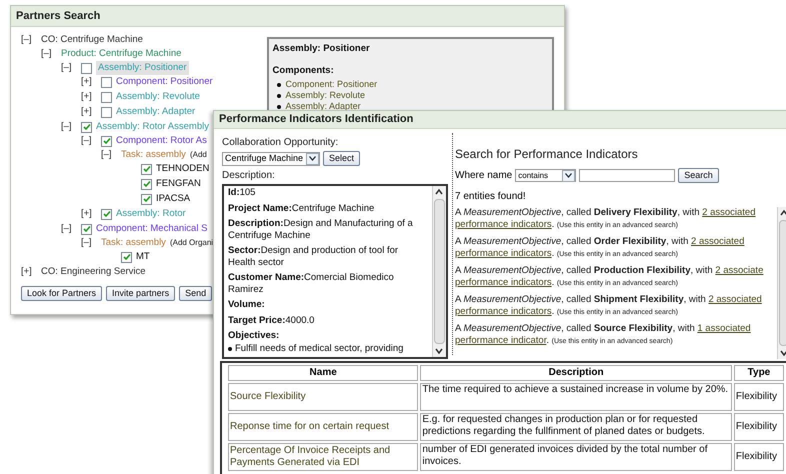 The width and height of the screenshot is (786, 474). Describe the element at coordinates (500, 120) in the screenshot. I see `window-title: Performance Indicators Identification` at that location.